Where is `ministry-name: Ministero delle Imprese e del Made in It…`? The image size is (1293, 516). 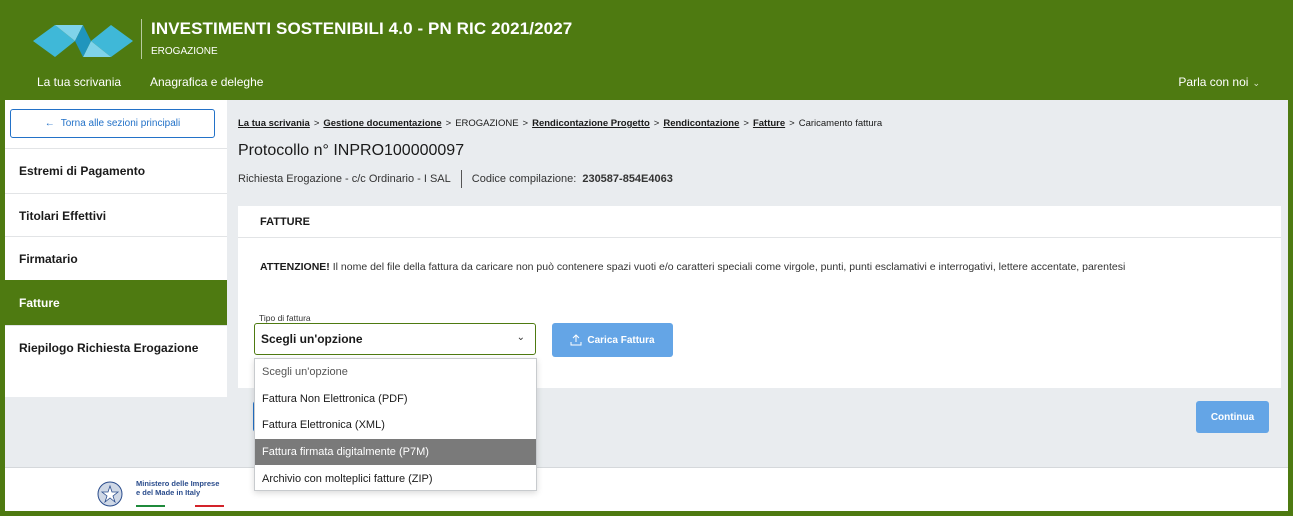
ministry-name: Ministero delle Imprese e del Made in It… is located at coordinates (177, 488).